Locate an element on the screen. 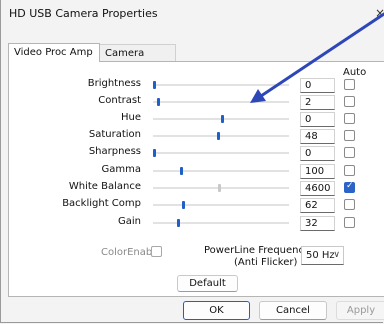 Image resolution: width=384 pixels, height=324 pixels. property-label: Backlight Comp is located at coordinates (101, 203).